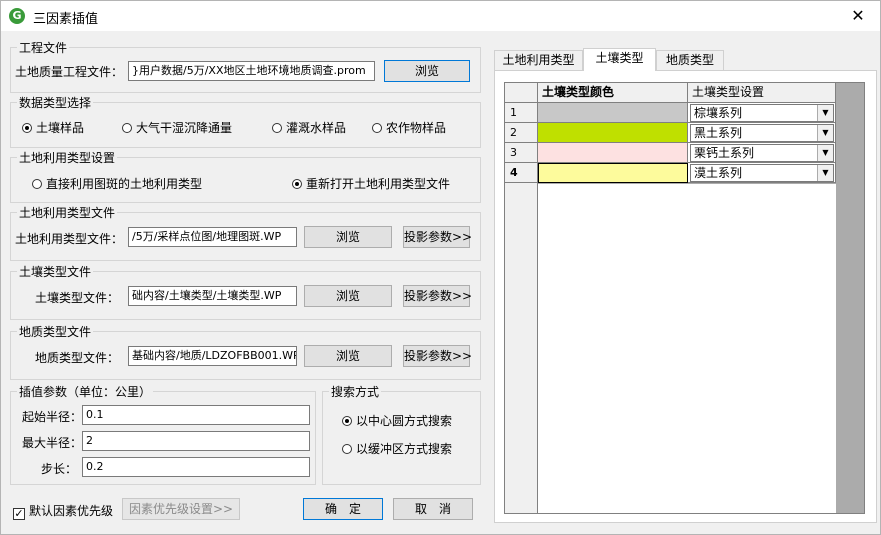 This screenshot has height=535, width=881. What do you see at coordinates (17, 16) in the screenshot?
I see `app-icon: G` at bounding box center [17, 16].